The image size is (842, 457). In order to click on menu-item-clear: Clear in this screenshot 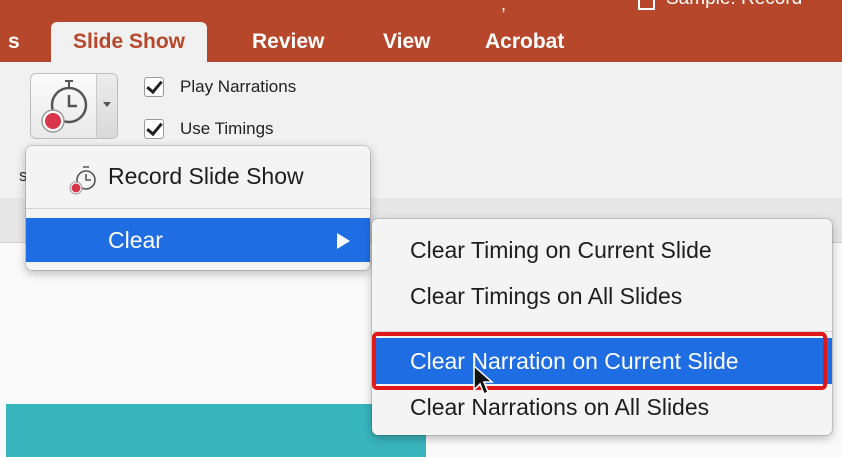, I will do `click(198, 240)`.